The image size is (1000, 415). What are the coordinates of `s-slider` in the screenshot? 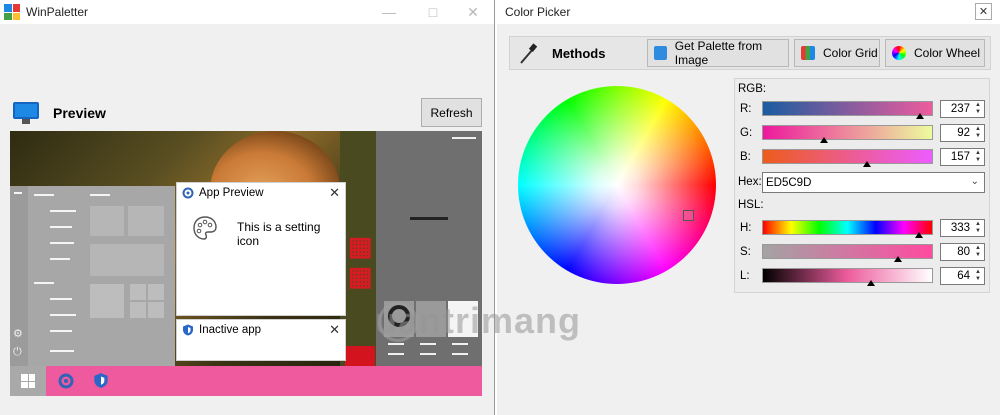 It's located at (847, 253).